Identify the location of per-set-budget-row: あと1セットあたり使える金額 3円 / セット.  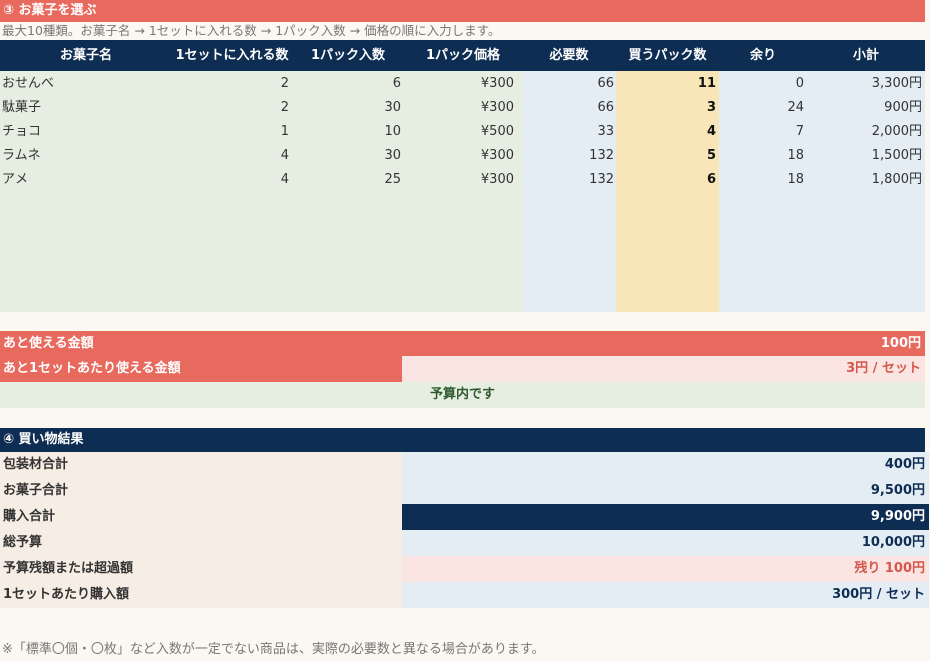
(462, 369).